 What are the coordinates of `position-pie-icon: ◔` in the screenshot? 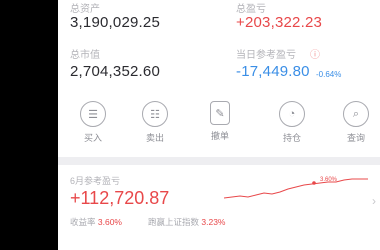 It's located at (292, 114).